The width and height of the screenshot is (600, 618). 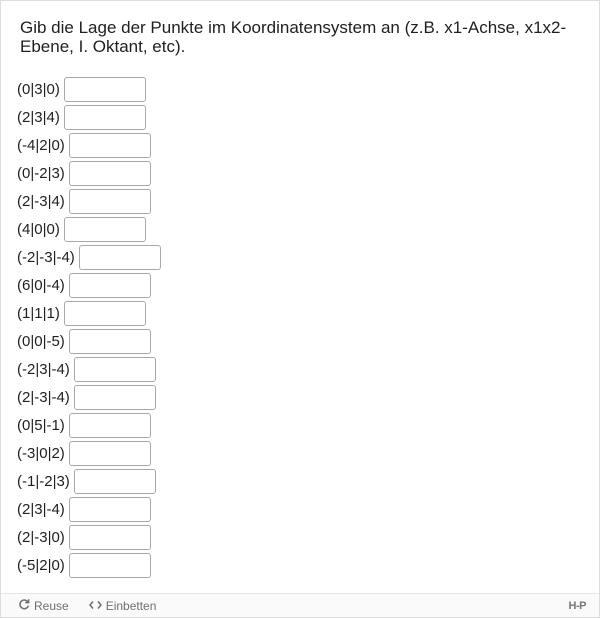 I want to click on point-label: (0|5|-1), so click(x=41, y=425).